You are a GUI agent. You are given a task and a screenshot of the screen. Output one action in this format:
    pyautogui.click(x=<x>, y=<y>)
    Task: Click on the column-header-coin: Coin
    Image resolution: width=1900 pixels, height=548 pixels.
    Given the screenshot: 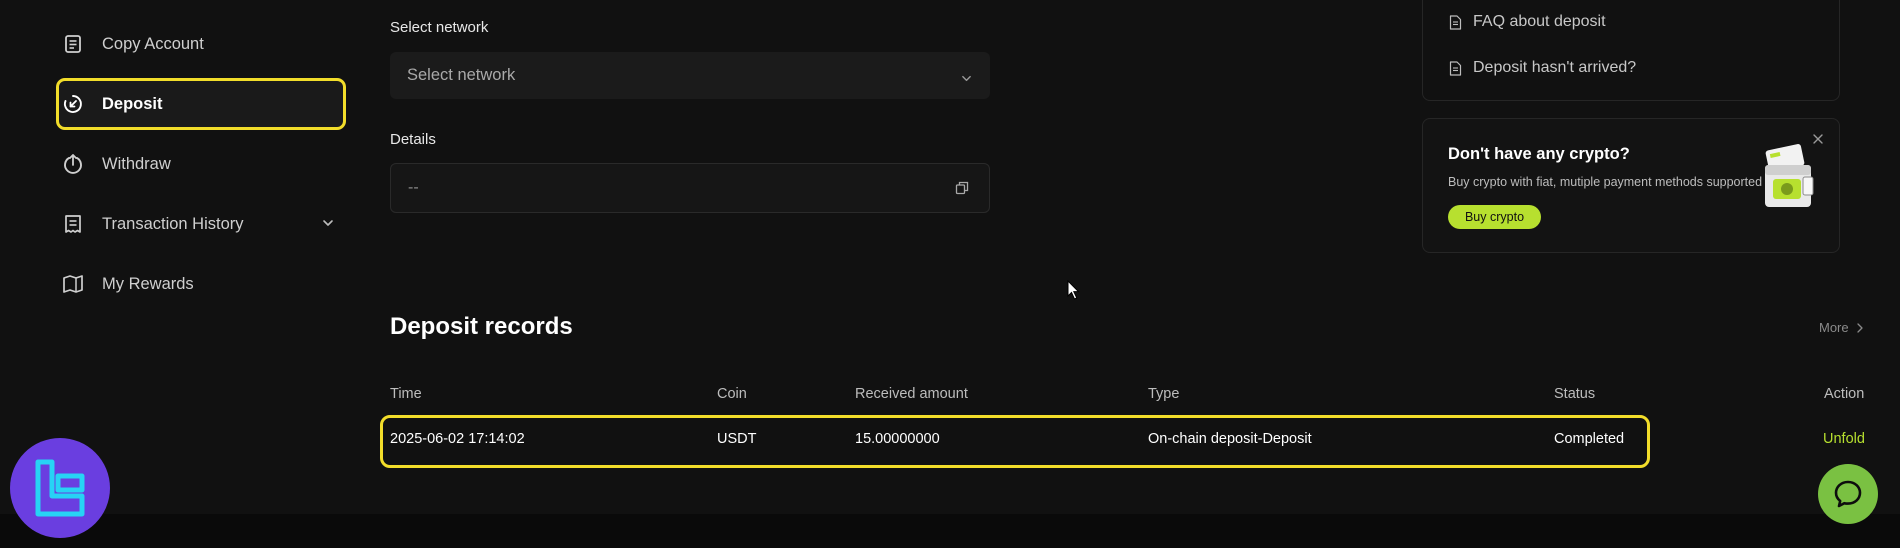 What is the action you would take?
    pyautogui.click(x=732, y=394)
    